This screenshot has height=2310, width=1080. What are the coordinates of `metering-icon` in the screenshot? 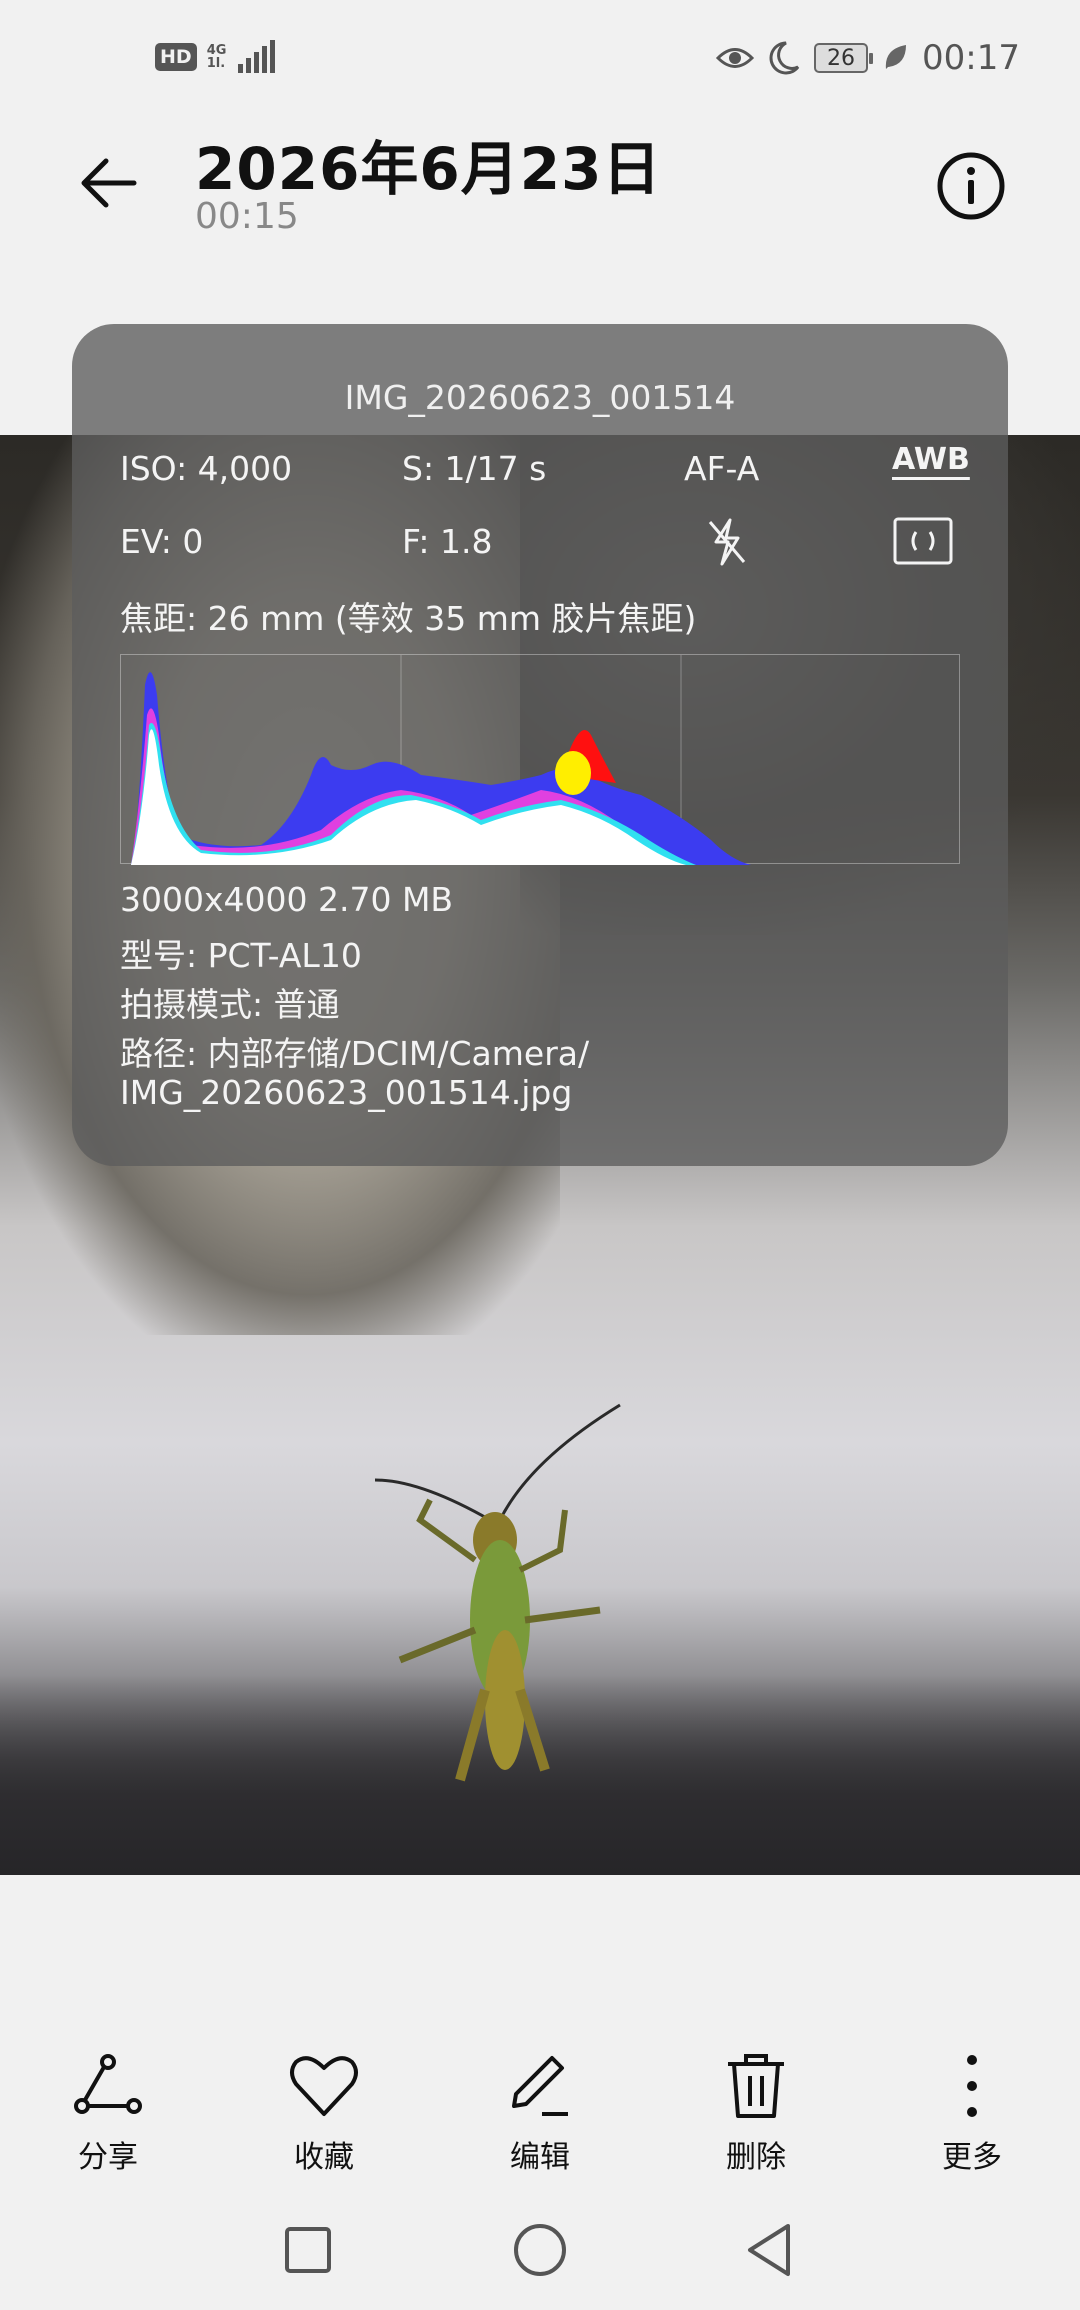 It's located at (923, 541).